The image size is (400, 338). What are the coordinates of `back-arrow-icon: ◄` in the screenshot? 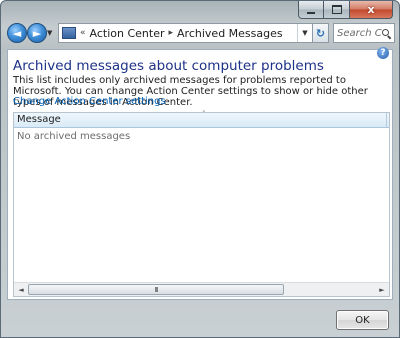 It's located at (17, 33).